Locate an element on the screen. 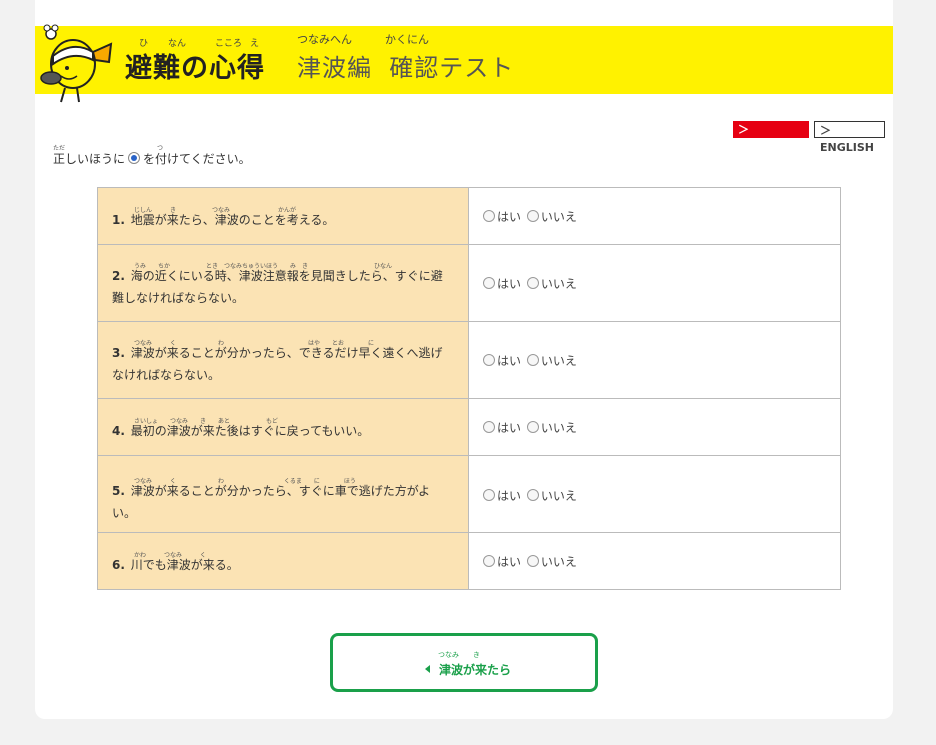 Image resolution: width=936 pixels, height=745 pixels. subtitle-ruby-1: つなみへん is located at coordinates (324, 39).